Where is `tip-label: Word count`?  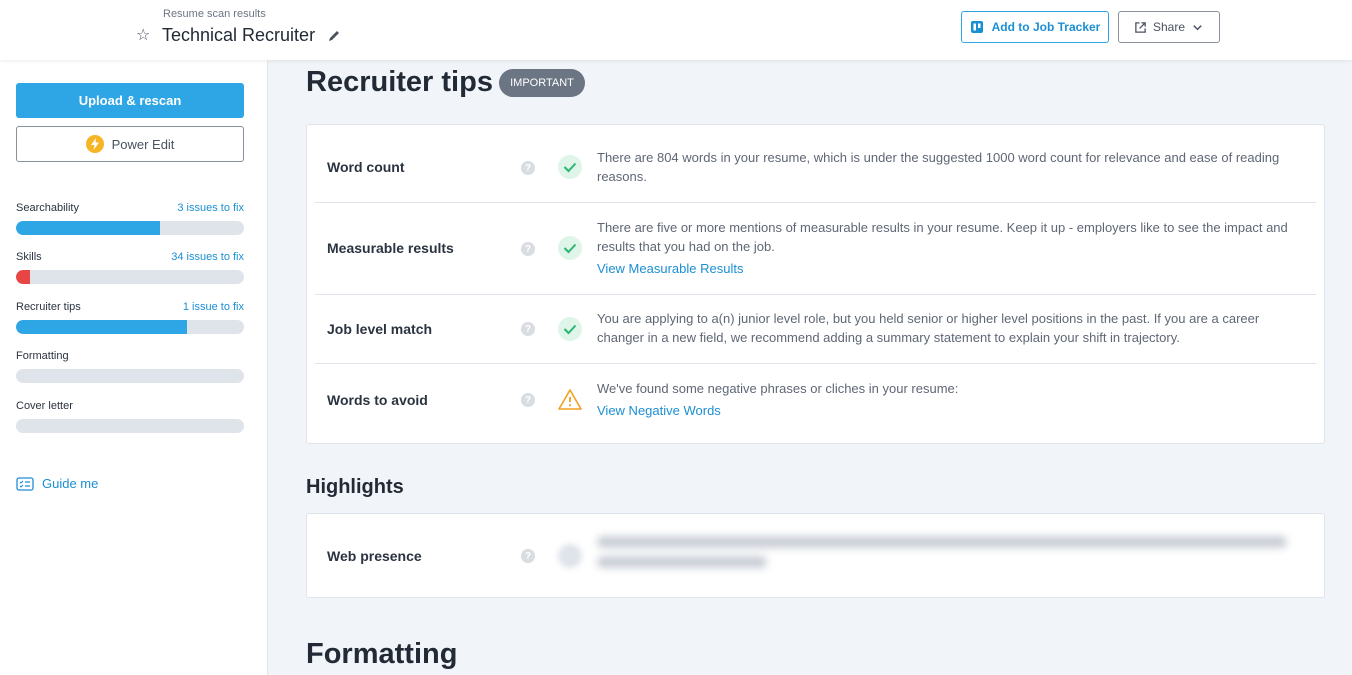 tip-label: Word count is located at coordinates (366, 167).